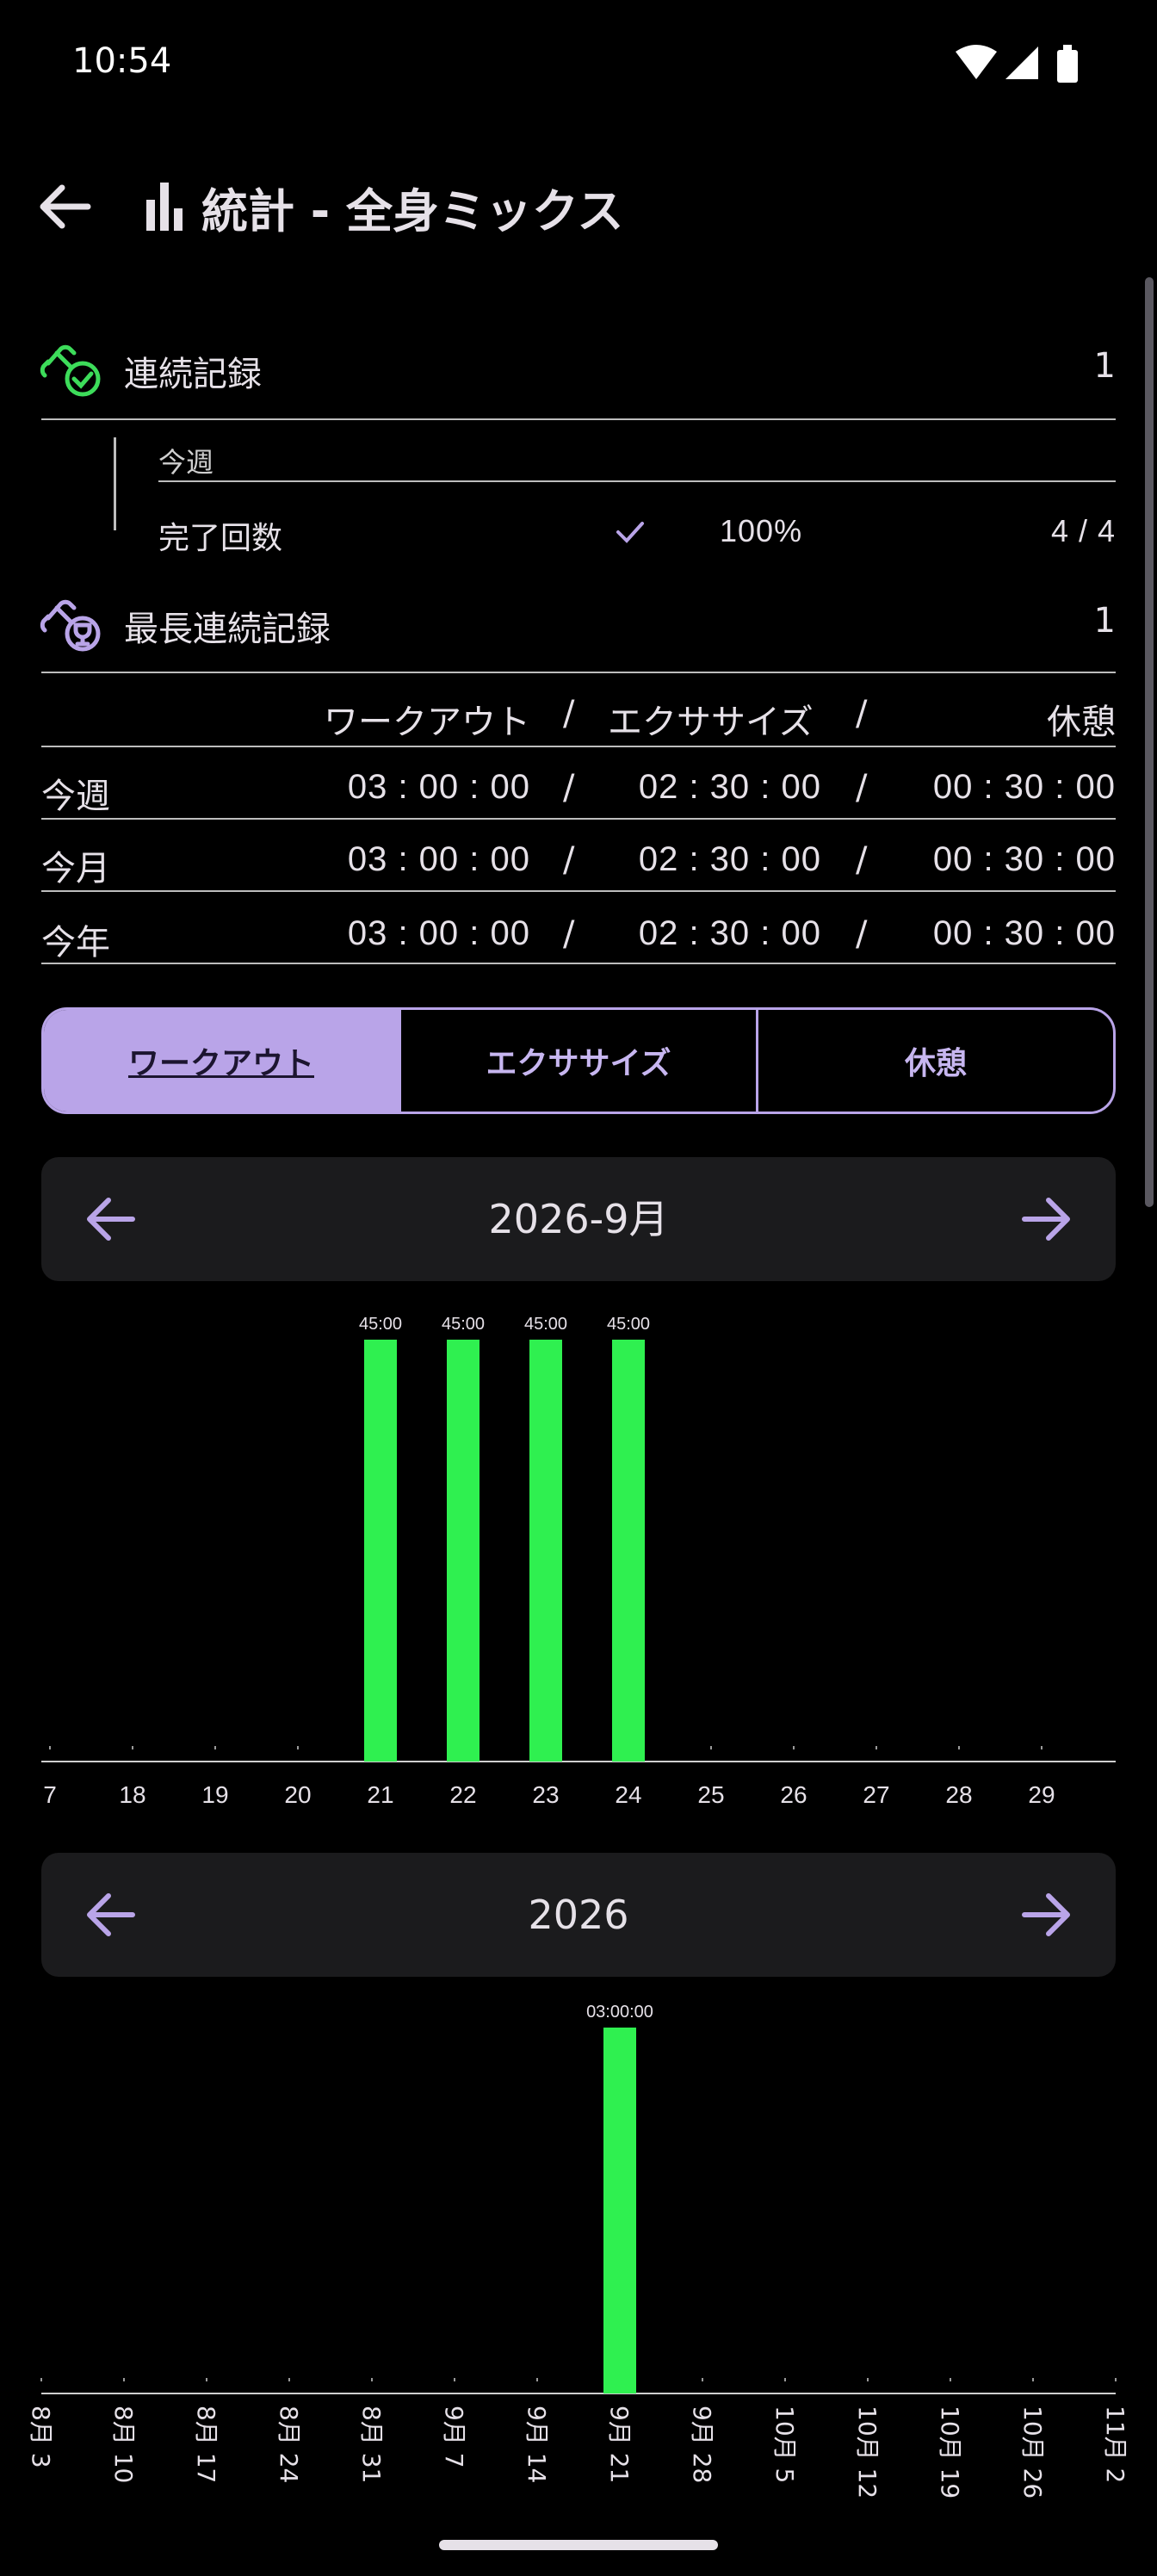 The image size is (1157, 2576). Describe the element at coordinates (76, 943) in the screenshot. I see `row-label-year: 今年` at that location.